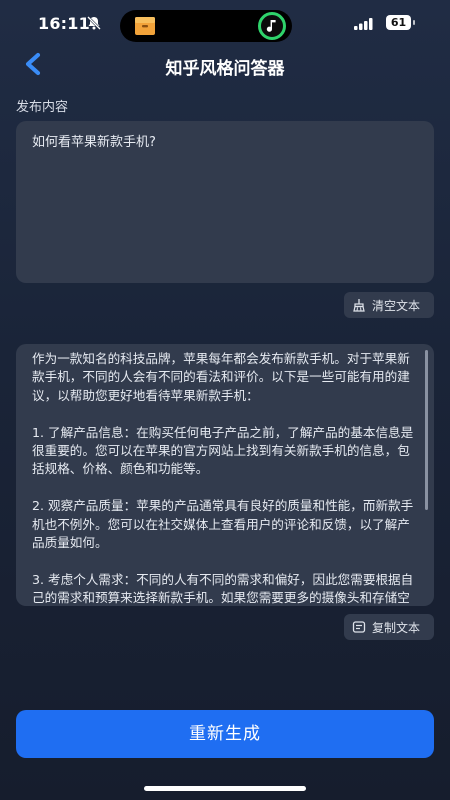 This screenshot has width=450, height=800. I want to click on copy-text-label: 复制文本, so click(396, 627).